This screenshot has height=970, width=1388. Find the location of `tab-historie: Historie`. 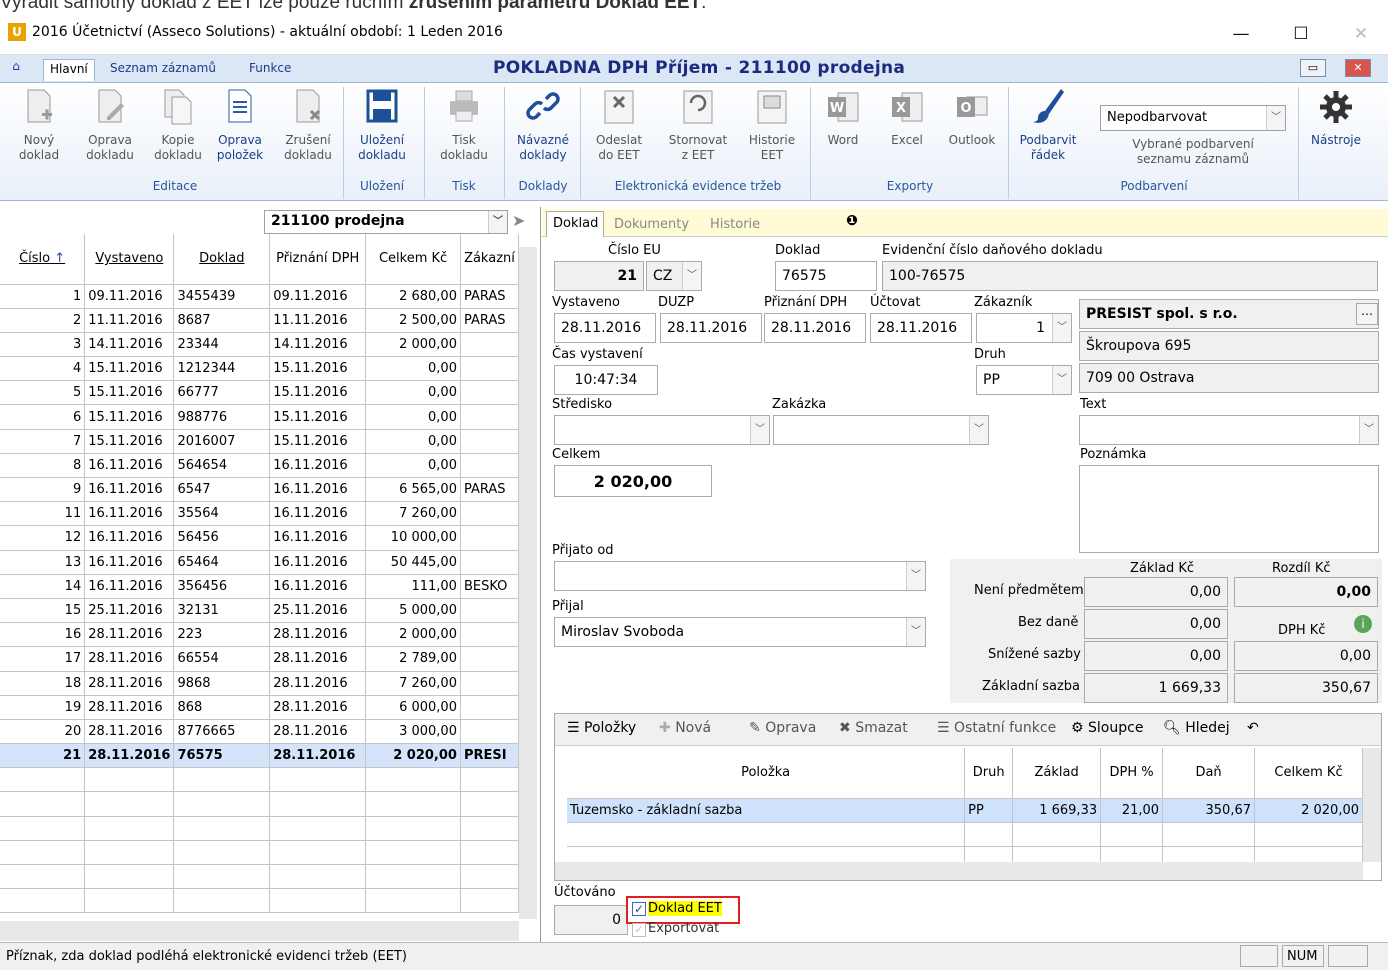

tab-historie: Historie is located at coordinates (735, 224).